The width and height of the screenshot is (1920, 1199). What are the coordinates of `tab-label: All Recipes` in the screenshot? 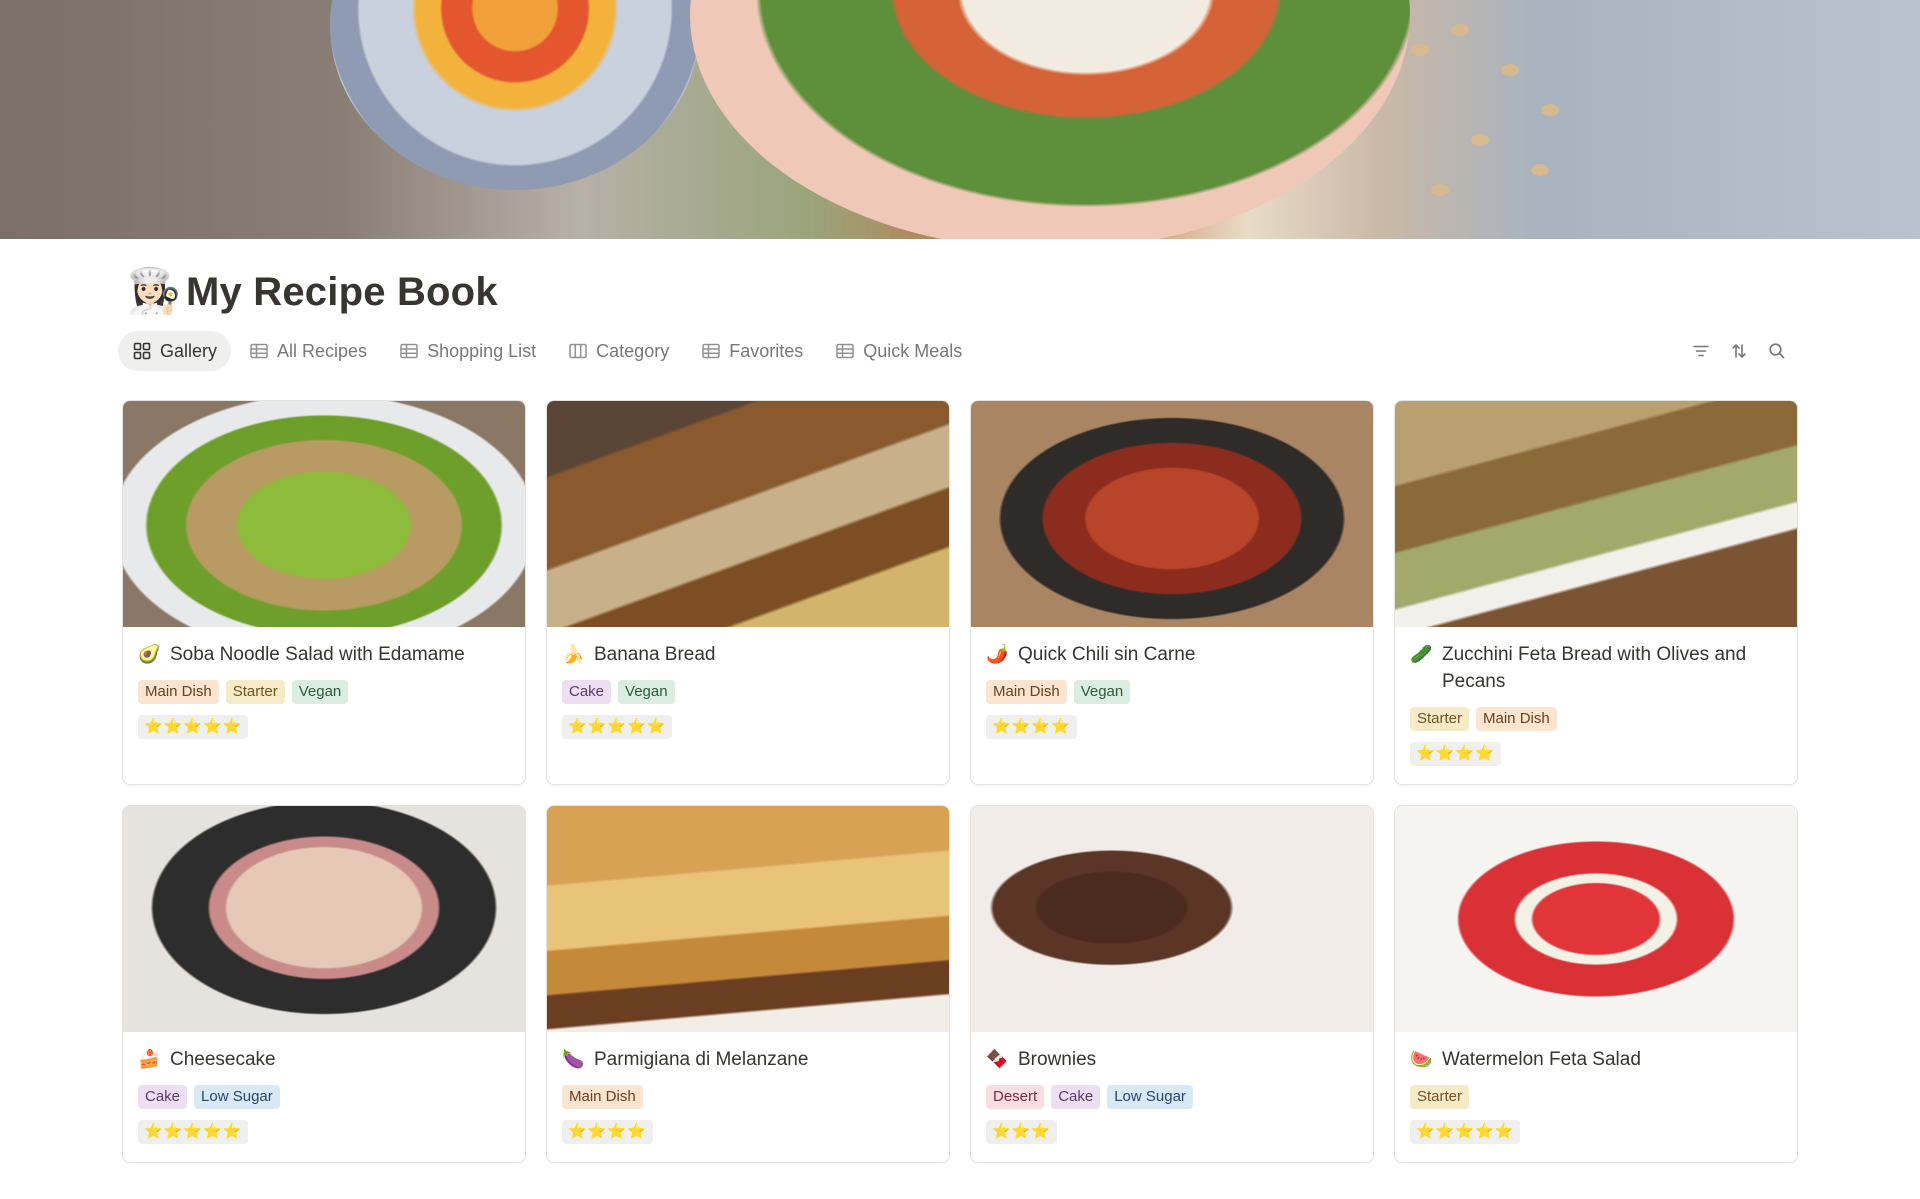 It's located at (322, 350).